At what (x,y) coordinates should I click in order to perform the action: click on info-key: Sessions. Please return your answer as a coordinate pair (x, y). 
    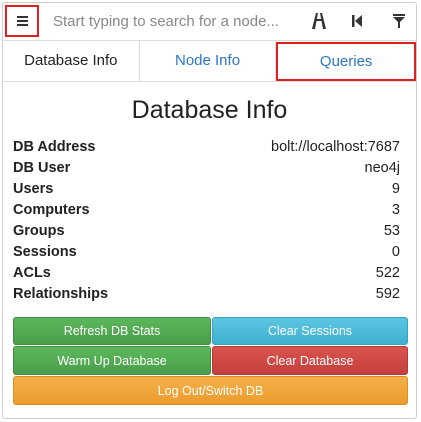
    Looking at the image, I should click on (45, 252).